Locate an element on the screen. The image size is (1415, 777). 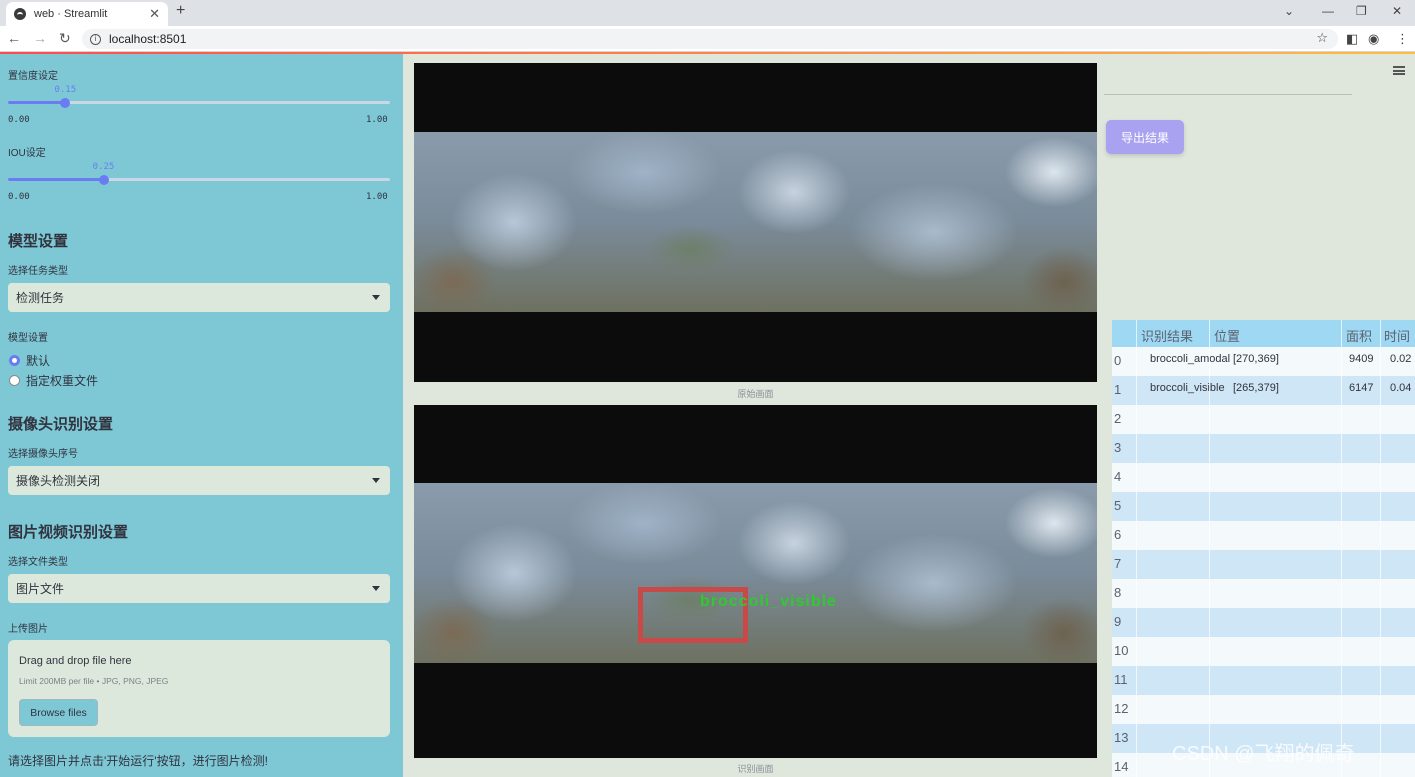
radio-custom-weights: 指定权重文件 is located at coordinates (53, 380).